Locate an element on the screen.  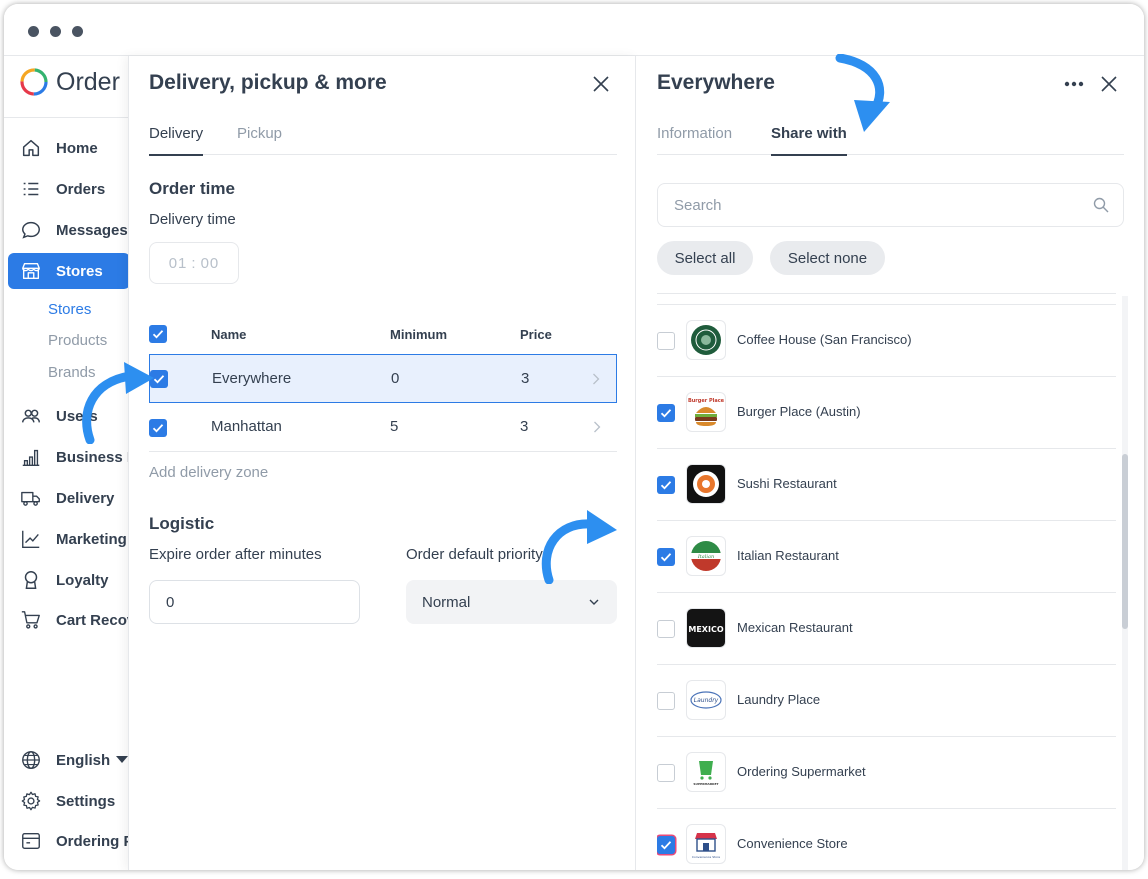
sidebar-item-label: Marketing is located at coordinates (91, 539).